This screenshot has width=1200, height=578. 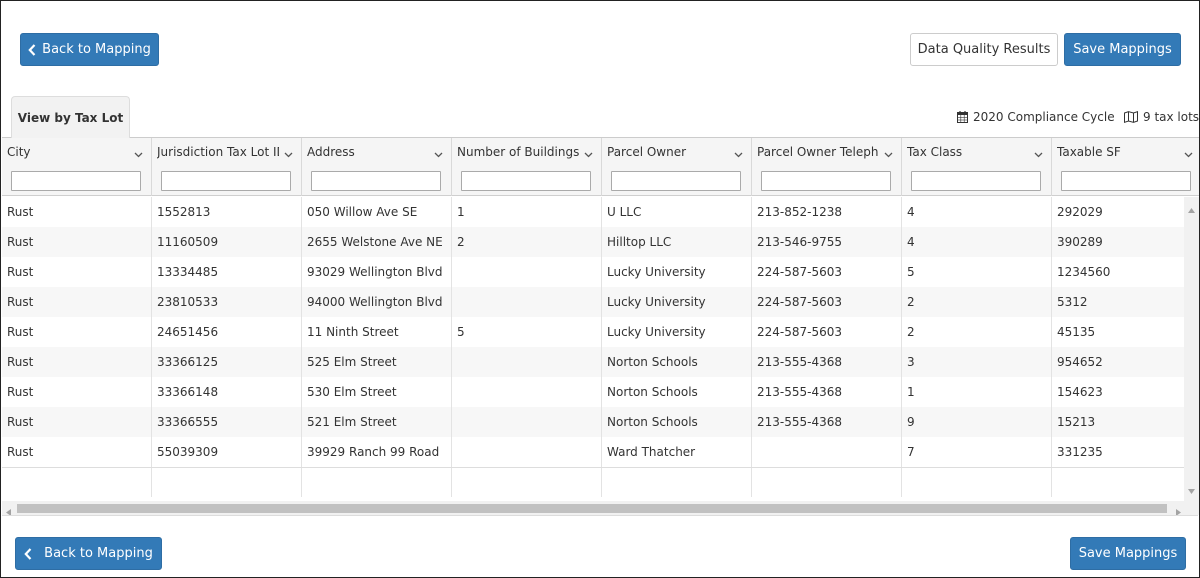 I want to click on table-cell: 13334485, so click(x=227, y=272).